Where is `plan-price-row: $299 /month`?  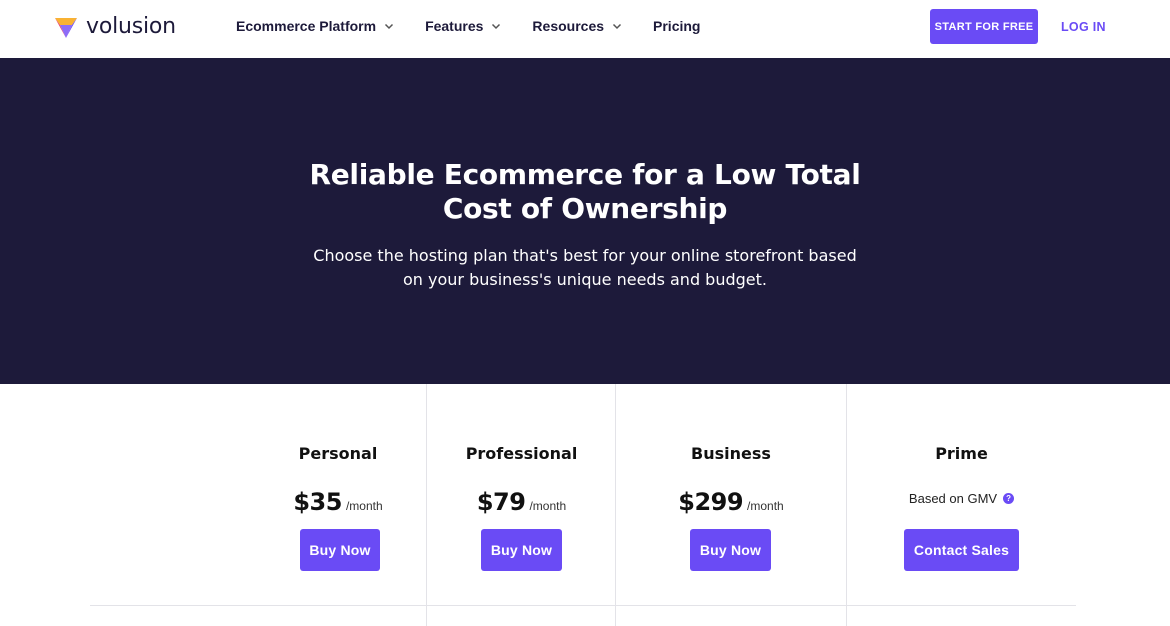 plan-price-row: $299 /month is located at coordinates (731, 502).